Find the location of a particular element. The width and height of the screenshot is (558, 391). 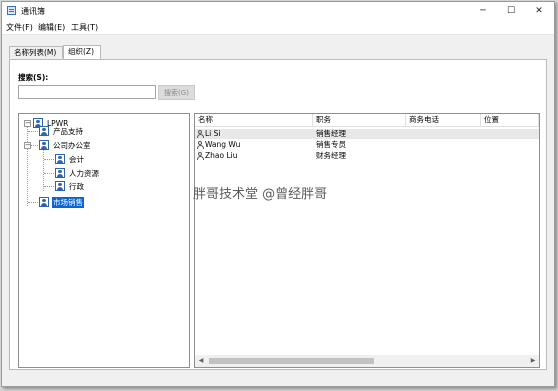

column-header-phone: 商务电话 is located at coordinates (443, 120).